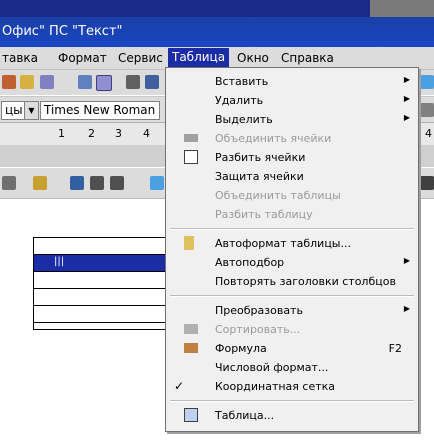  What do you see at coordinates (14, 110) in the screenshot?
I see `style-combo-value: цы` at bounding box center [14, 110].